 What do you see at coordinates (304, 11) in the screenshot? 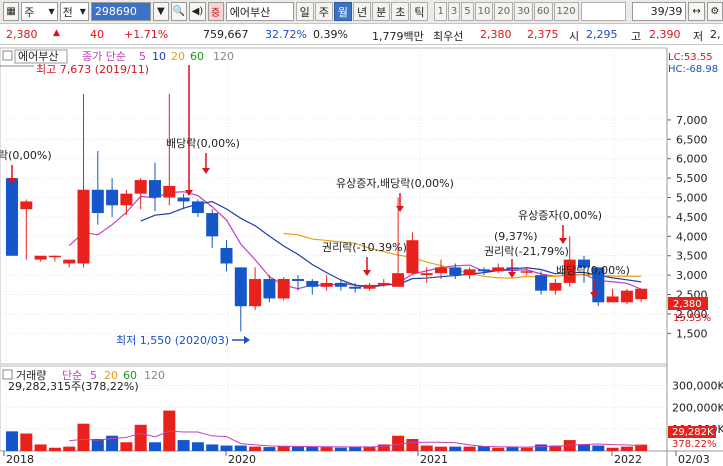
I see `period-tab: 일` at bounding box center [304, 11].